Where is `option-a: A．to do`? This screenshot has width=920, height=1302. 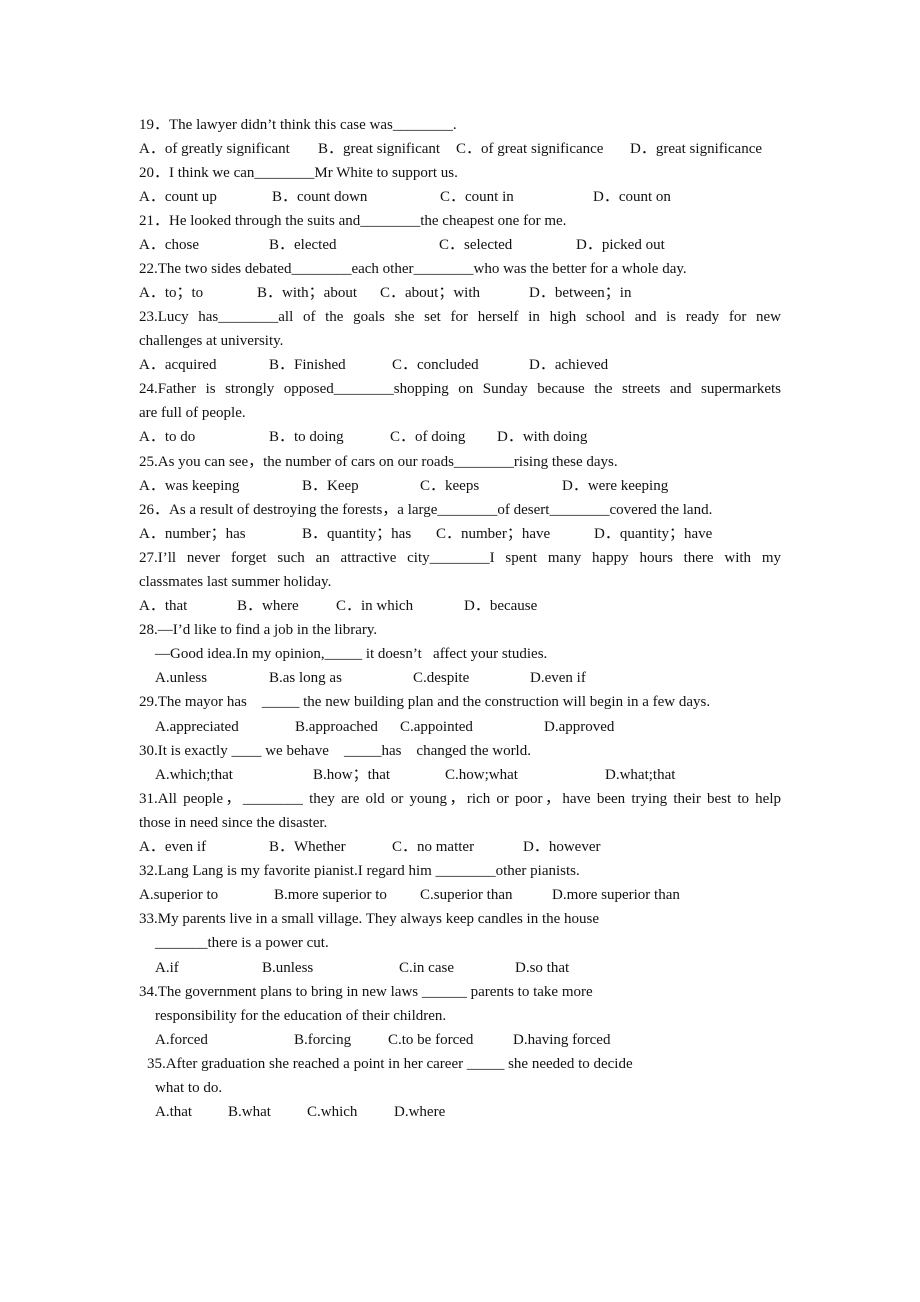
option-a: A．to do is located at coordinates (167, 437).